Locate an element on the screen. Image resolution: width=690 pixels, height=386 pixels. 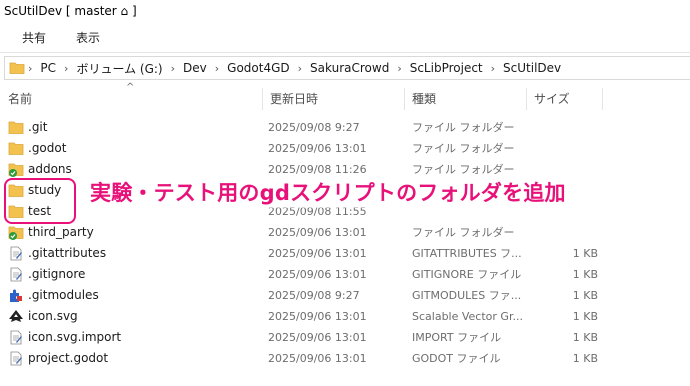
file-name: icon.svg.import is located at coordinates (75, 337).